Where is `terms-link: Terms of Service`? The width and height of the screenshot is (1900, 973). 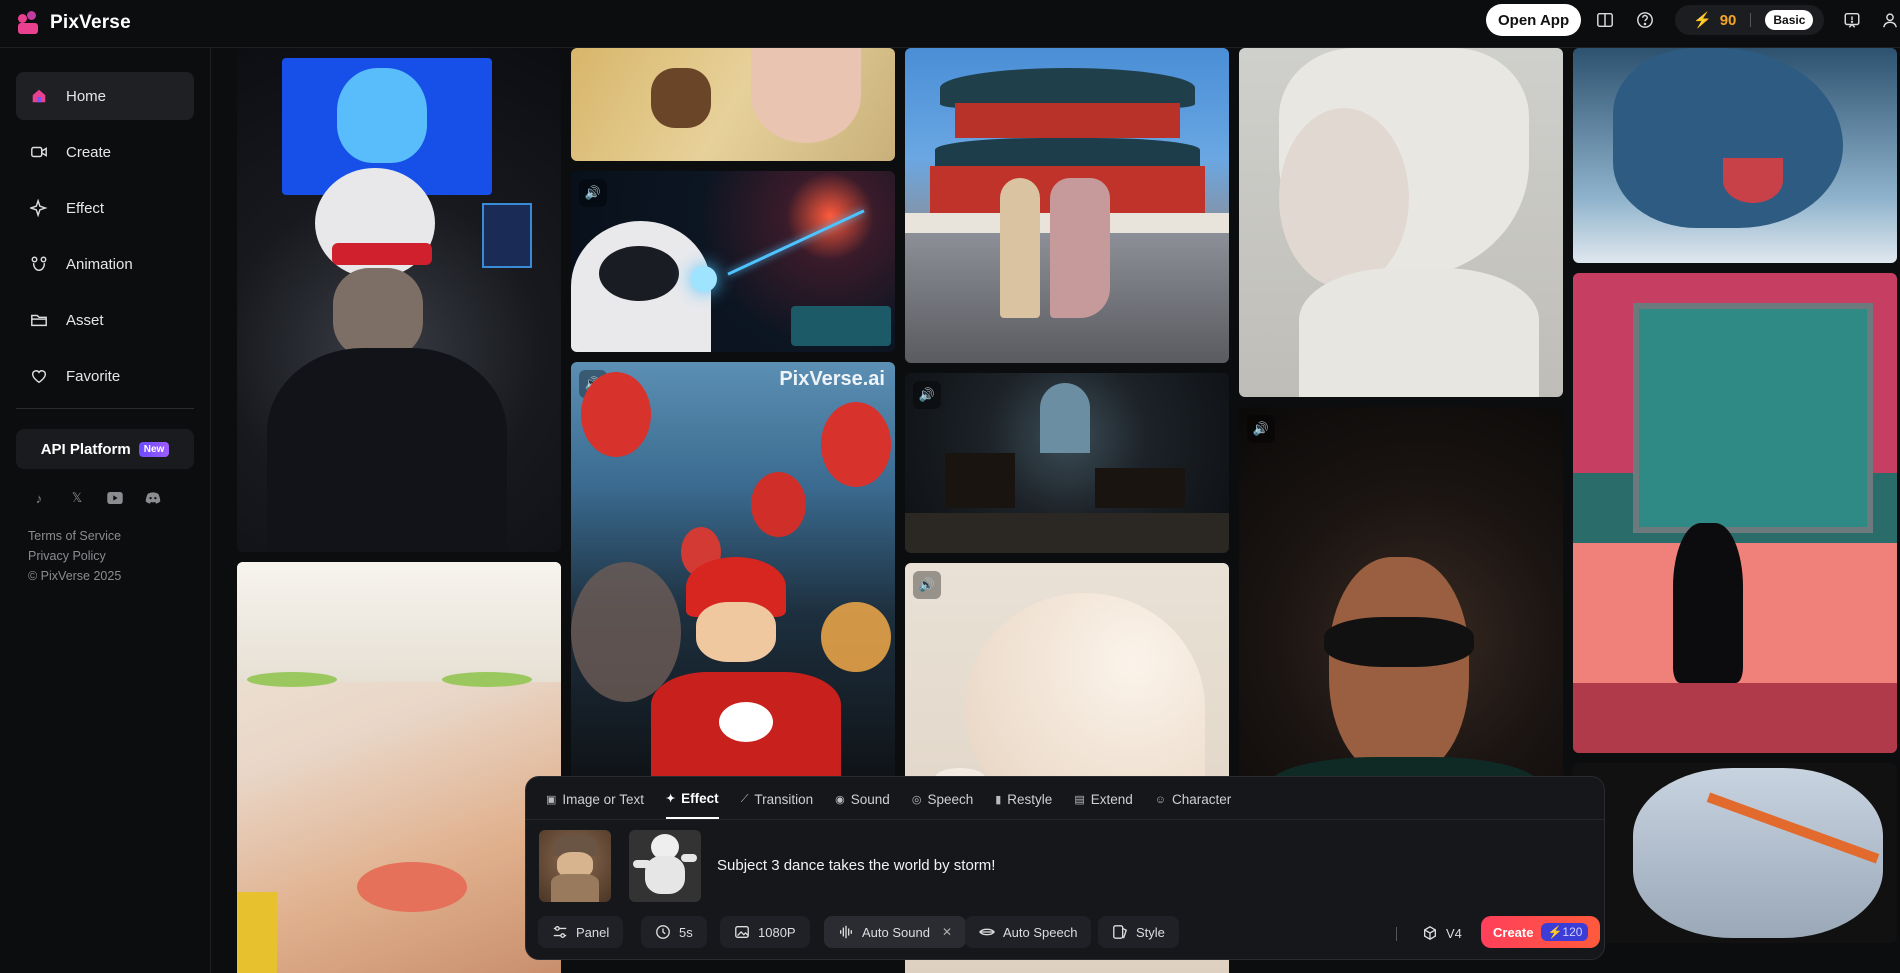
terms-link: Terms of Service is located at coordinates (74, 536).